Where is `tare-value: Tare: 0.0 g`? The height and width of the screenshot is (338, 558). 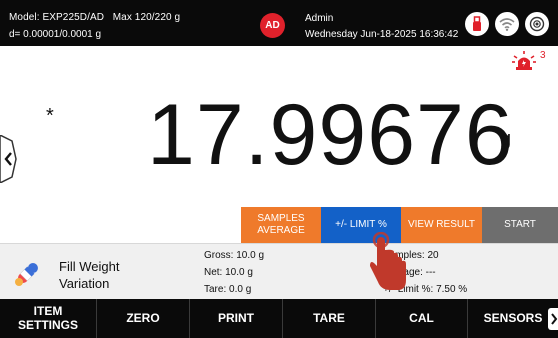
tare-value: Tare: 0.0 g is located at coordinates (228, 289).